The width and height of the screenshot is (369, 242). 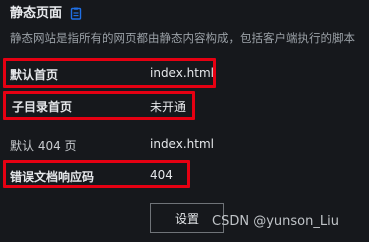 I want to click on error-code-value: 404, so click(x=161, y=175).